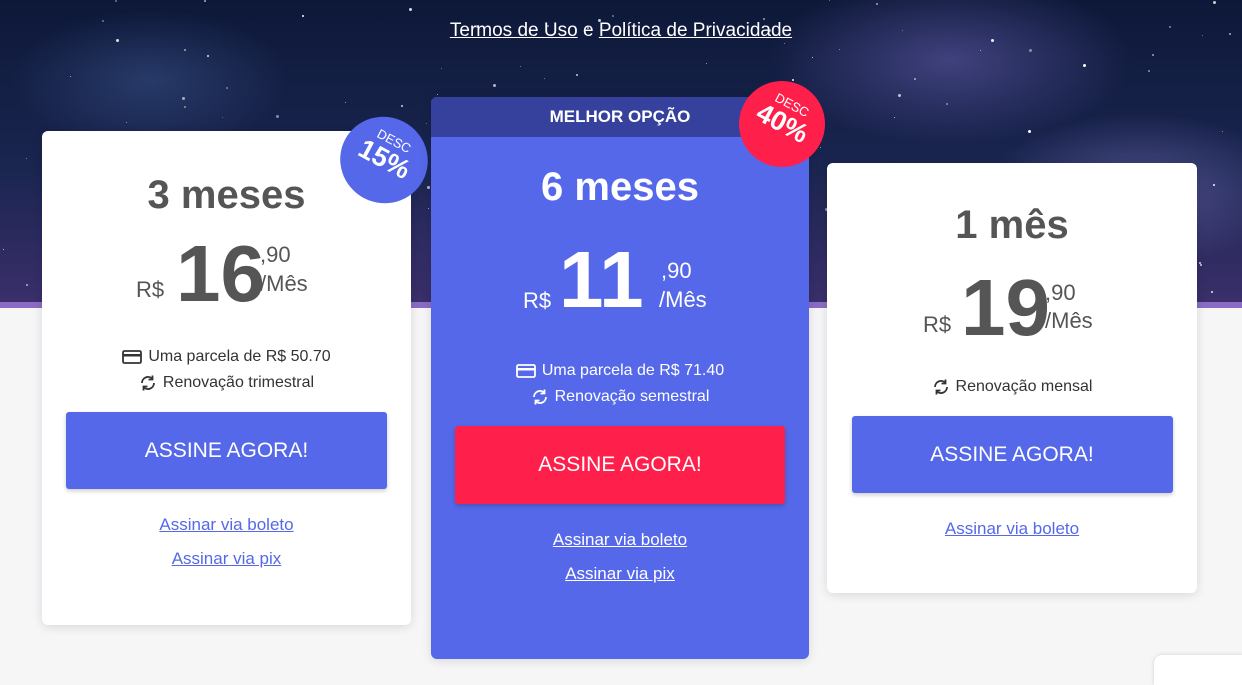 This screenshot has width=1242, height=685. I want to click on renewal-text: Renovação mensal, so click(1024, 386).